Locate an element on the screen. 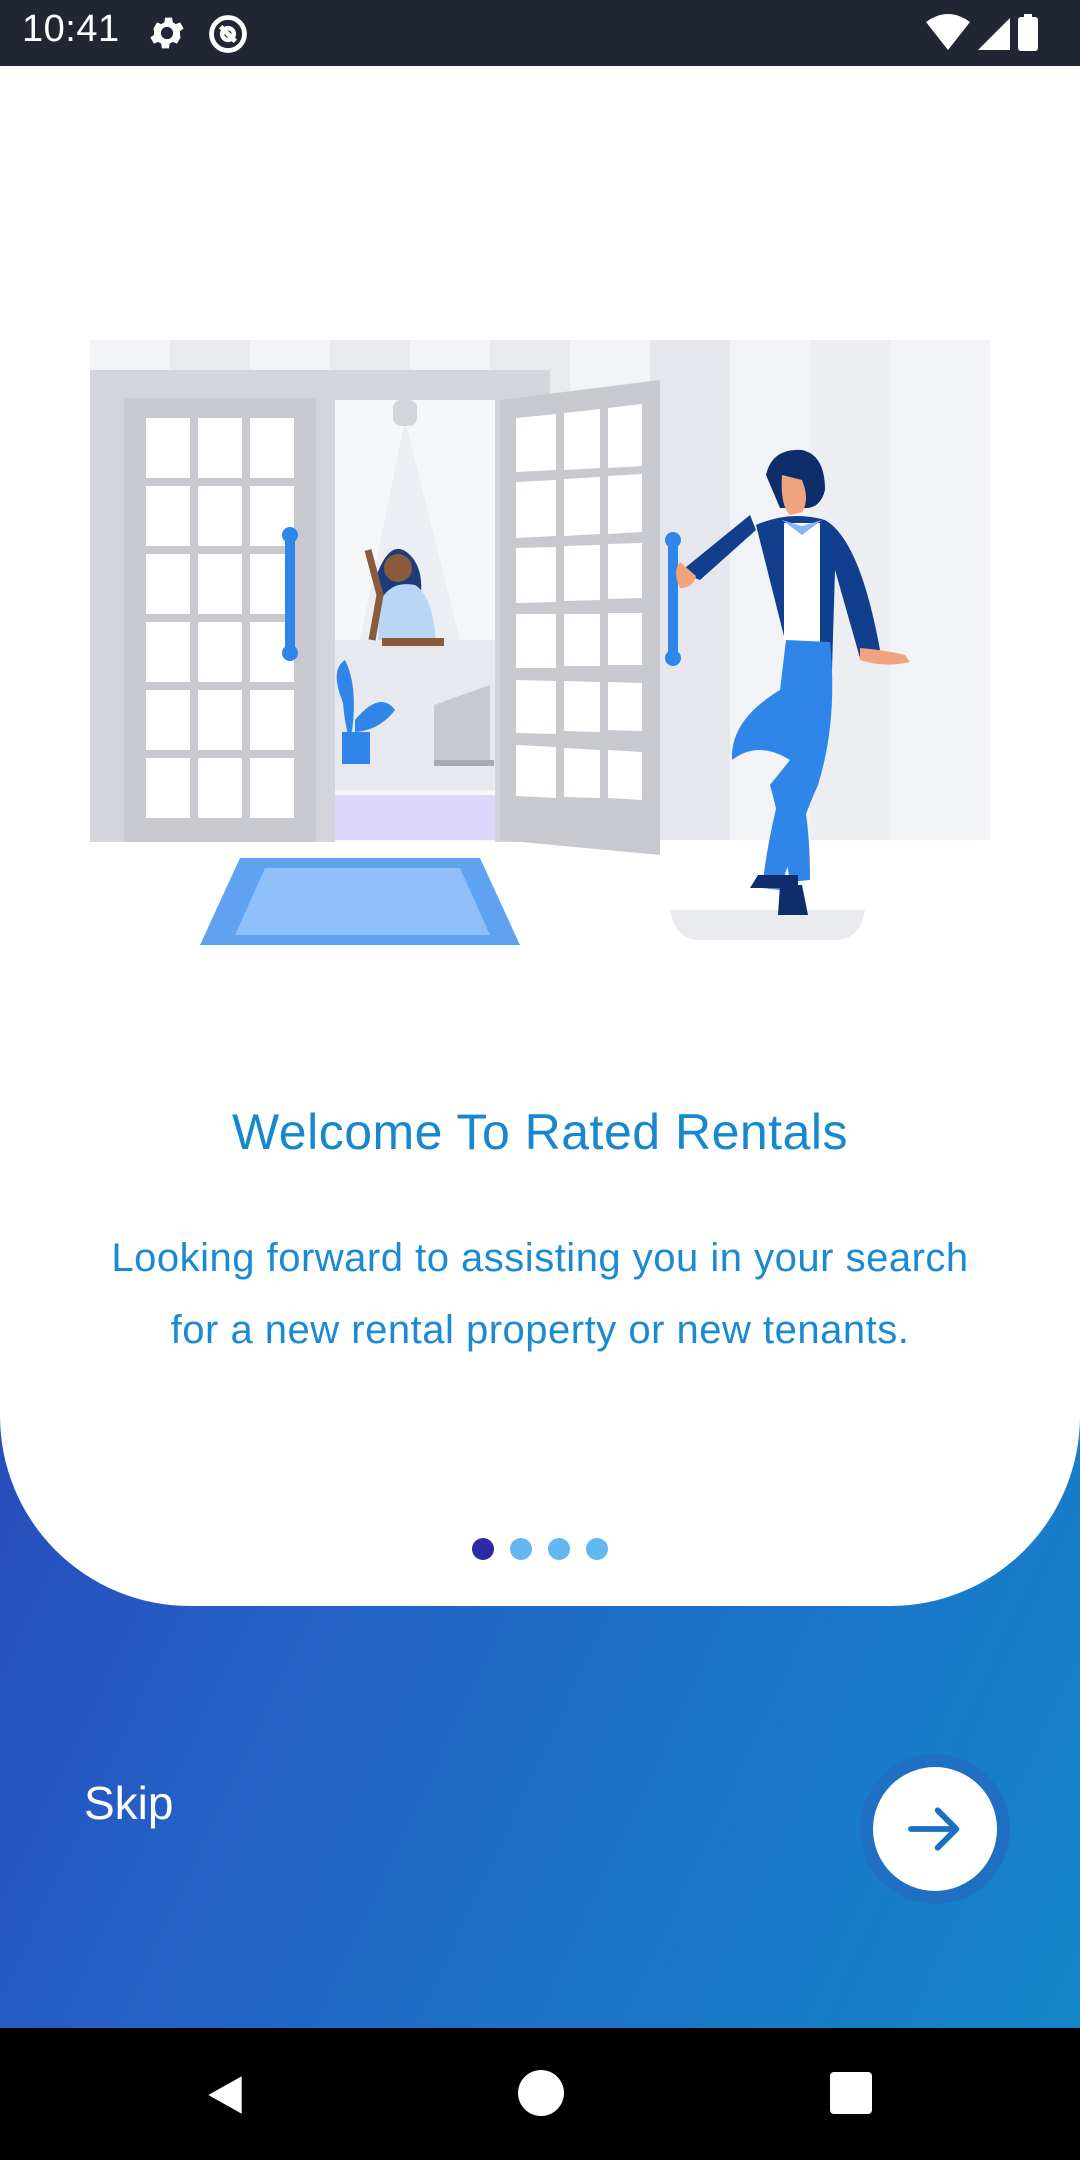 The width and height of the screenshot is (1080, 2160). arrow-right-icon is located at coordinates (934, 1829).